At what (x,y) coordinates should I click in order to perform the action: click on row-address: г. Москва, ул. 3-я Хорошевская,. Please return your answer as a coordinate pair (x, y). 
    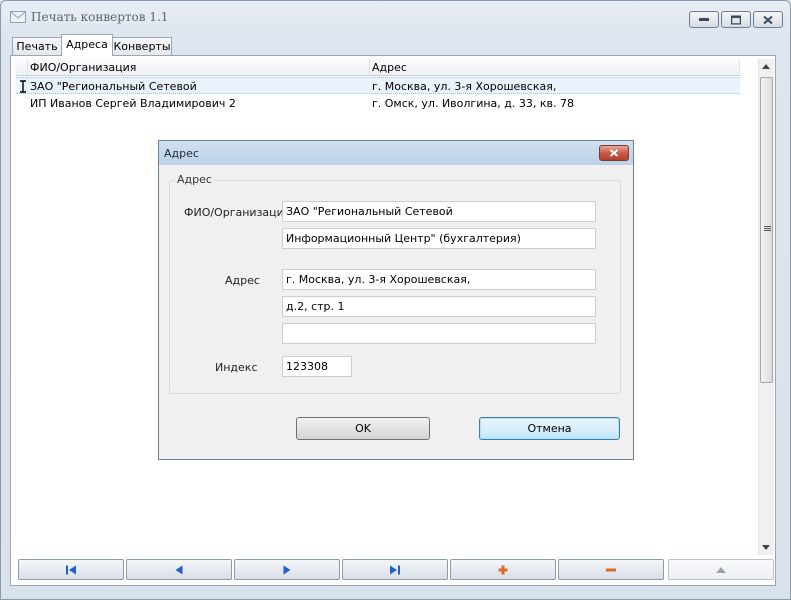
    Looking at the image, I should click on (464, 86).